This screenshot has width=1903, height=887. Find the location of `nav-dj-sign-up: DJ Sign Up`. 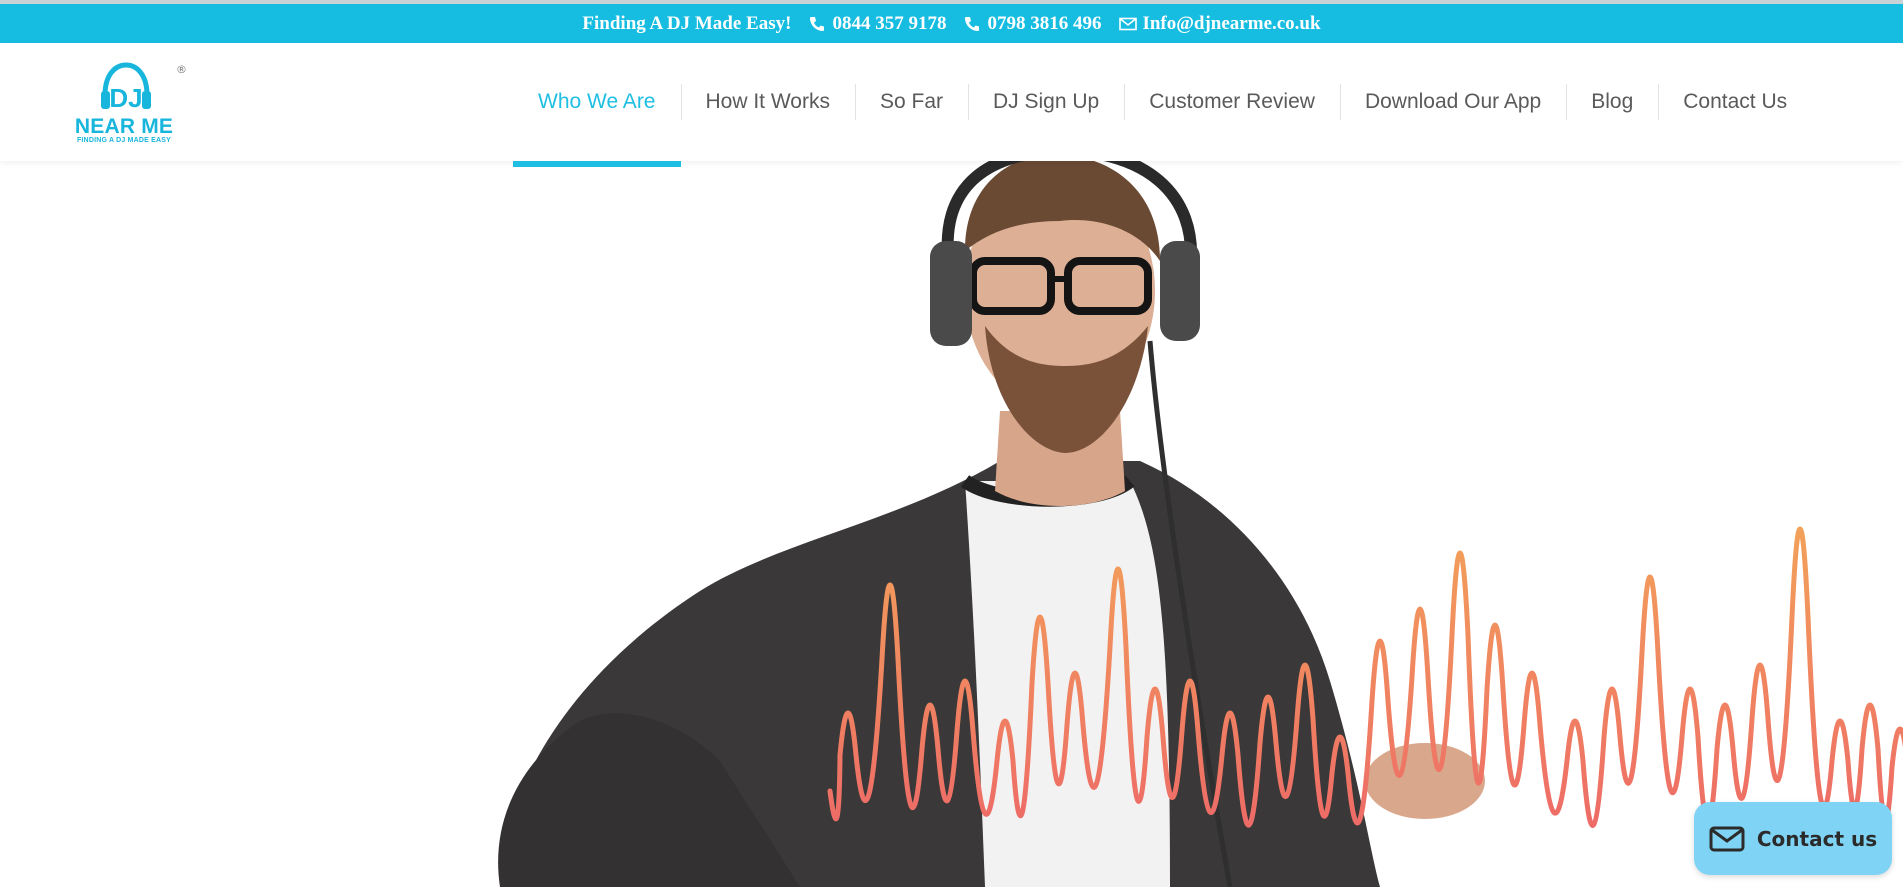

nav-dj-sign-up: DJ Sign Up is located at coordinates (1046, 102).